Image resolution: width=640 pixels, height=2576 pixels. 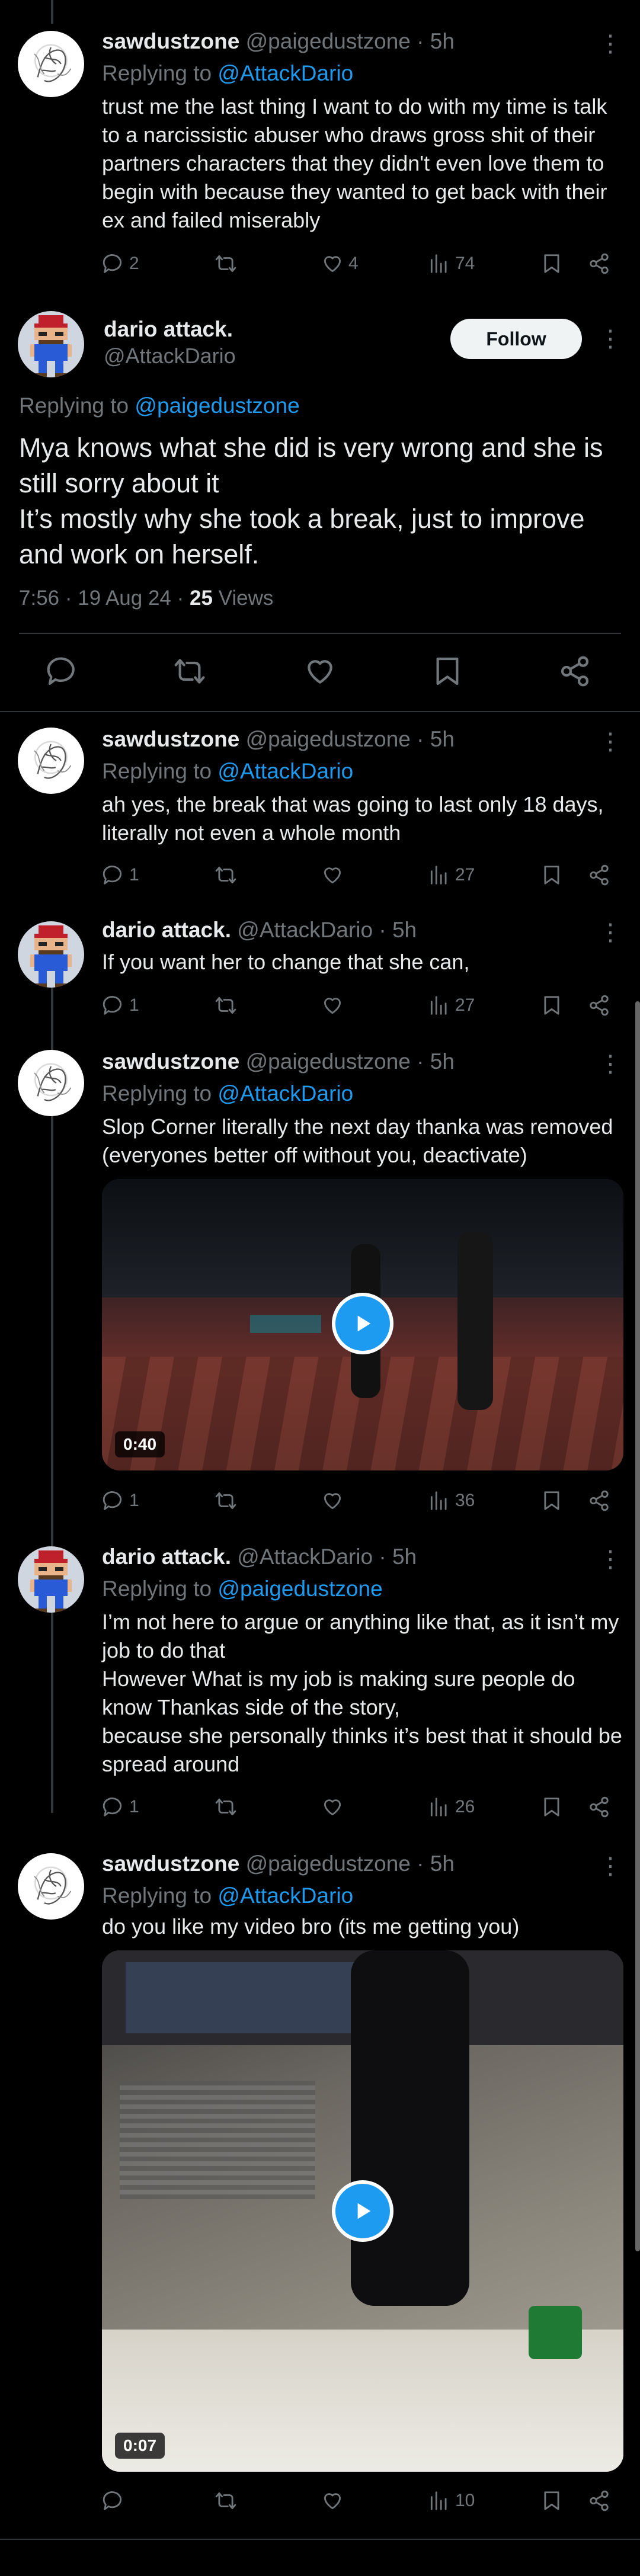 What do you see at coordinates (160, 1093) in the screenshot?
I see `replying-to-label: Replying to` at bounding box center [160, 1093].